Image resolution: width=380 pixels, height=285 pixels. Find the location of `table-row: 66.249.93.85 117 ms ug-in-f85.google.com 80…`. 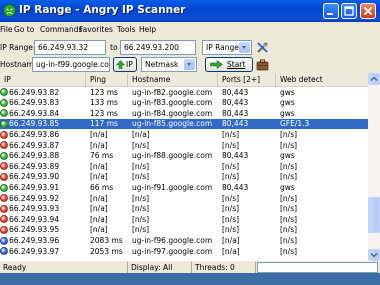

table-row: 66.249.93.85 117 ms ug-in-f85.google.com 80… is located at coordinates (184, 124).